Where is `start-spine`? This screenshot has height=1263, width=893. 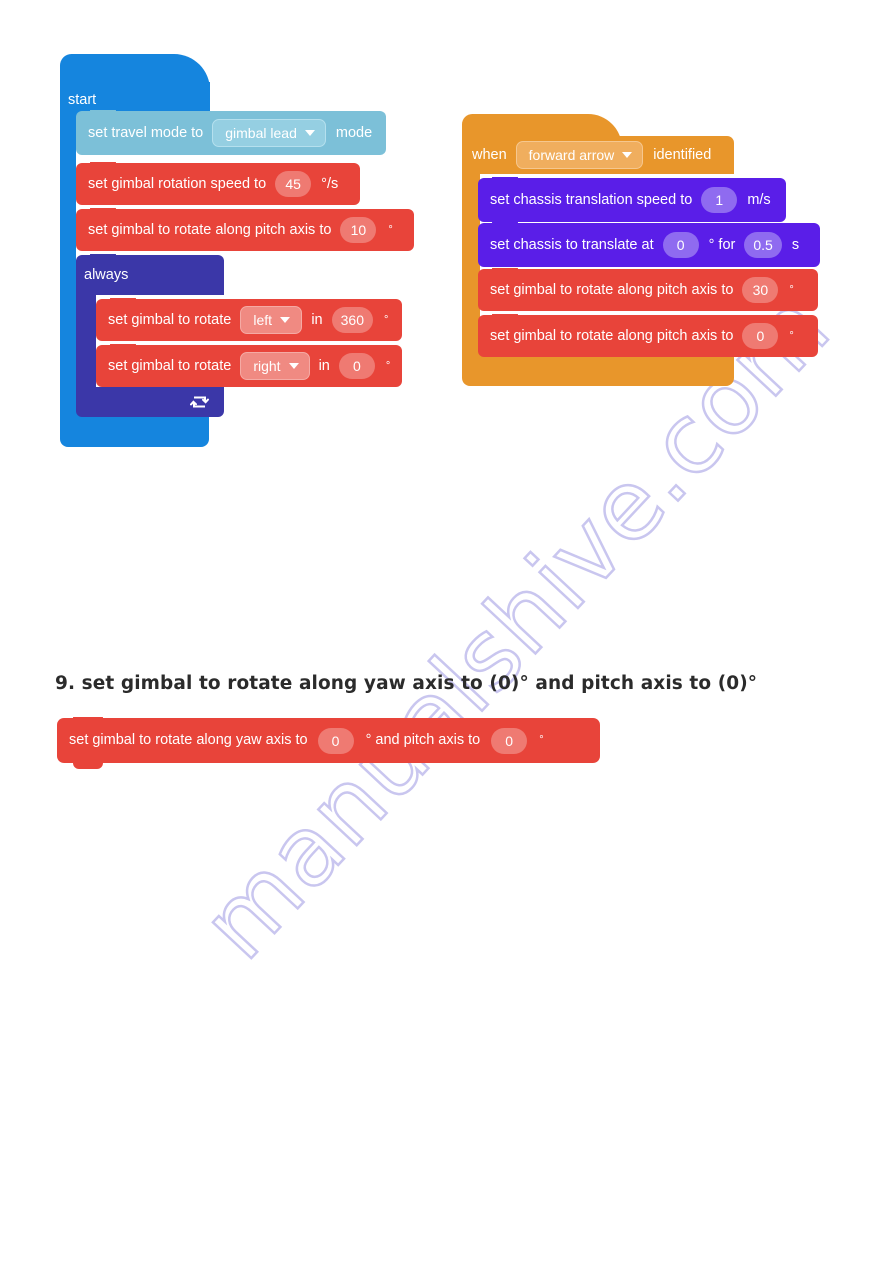
start-spine is located at coordinates (68, 273).